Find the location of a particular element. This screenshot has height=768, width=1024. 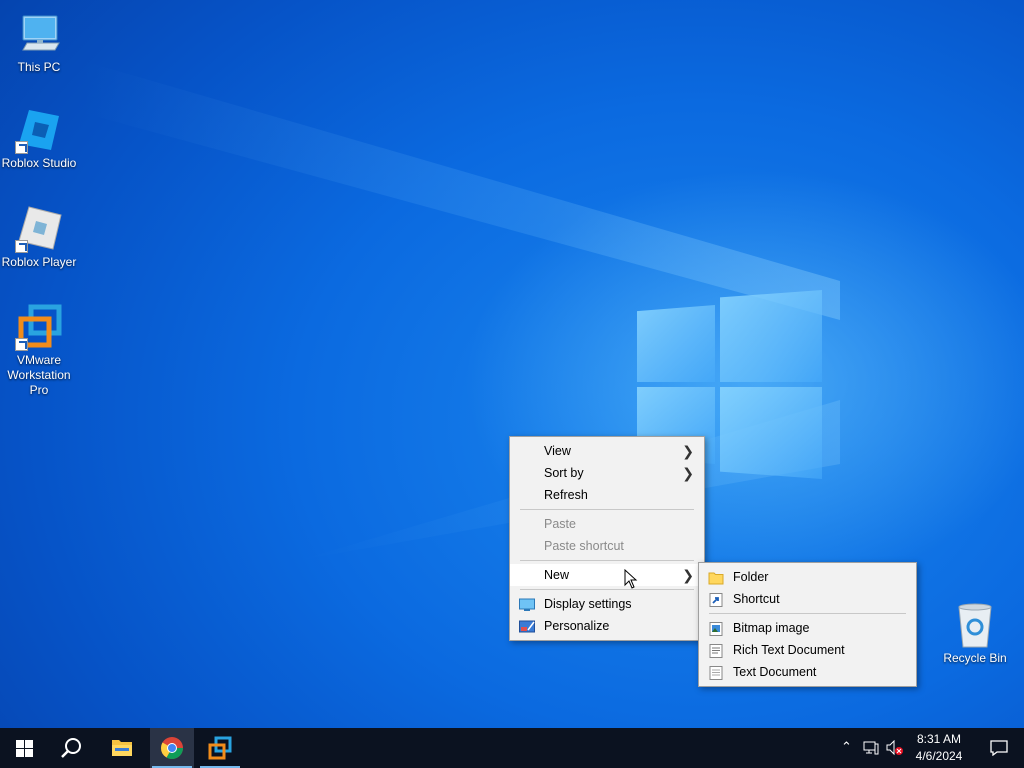

desktop-icon-vmware: VMware Workstation Pro is located at coordinates (39, 350).